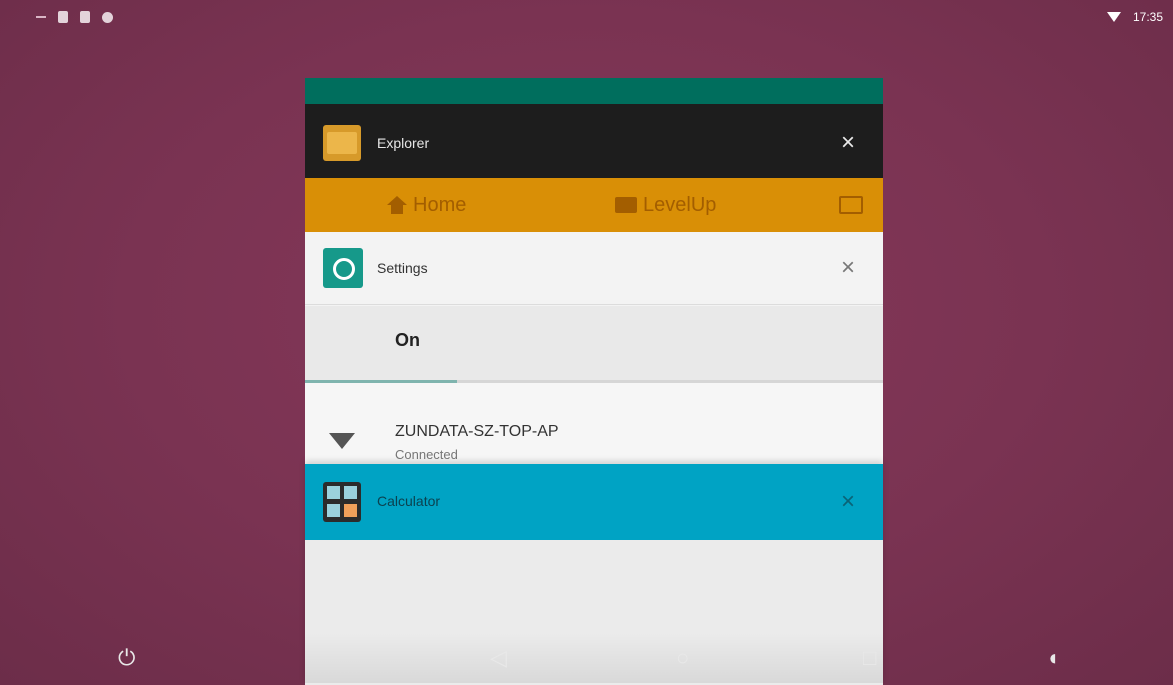 The height and width of the screenshot is (685, 1173). What do you see at coordinates (342, 143) in the screenshot?
I see `explorer-folder-icon` at bounding box center [342, 143].